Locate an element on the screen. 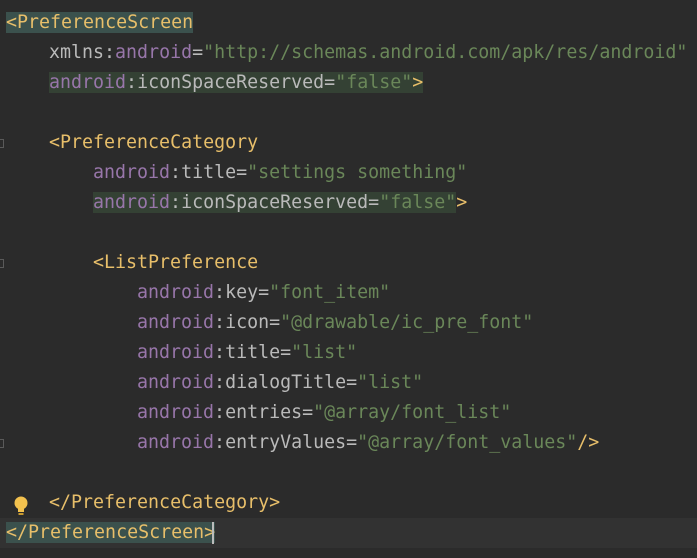  code-token: "settings something" is located at coordinates (357, 172).